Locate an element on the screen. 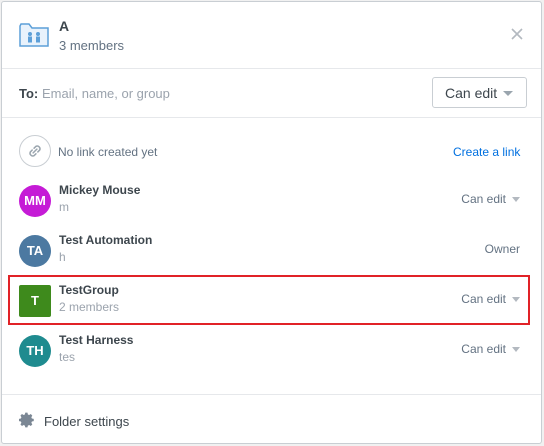 This screenshot has width=544, height=446. member-name: TestGroup is located at coordinates (89, 290).